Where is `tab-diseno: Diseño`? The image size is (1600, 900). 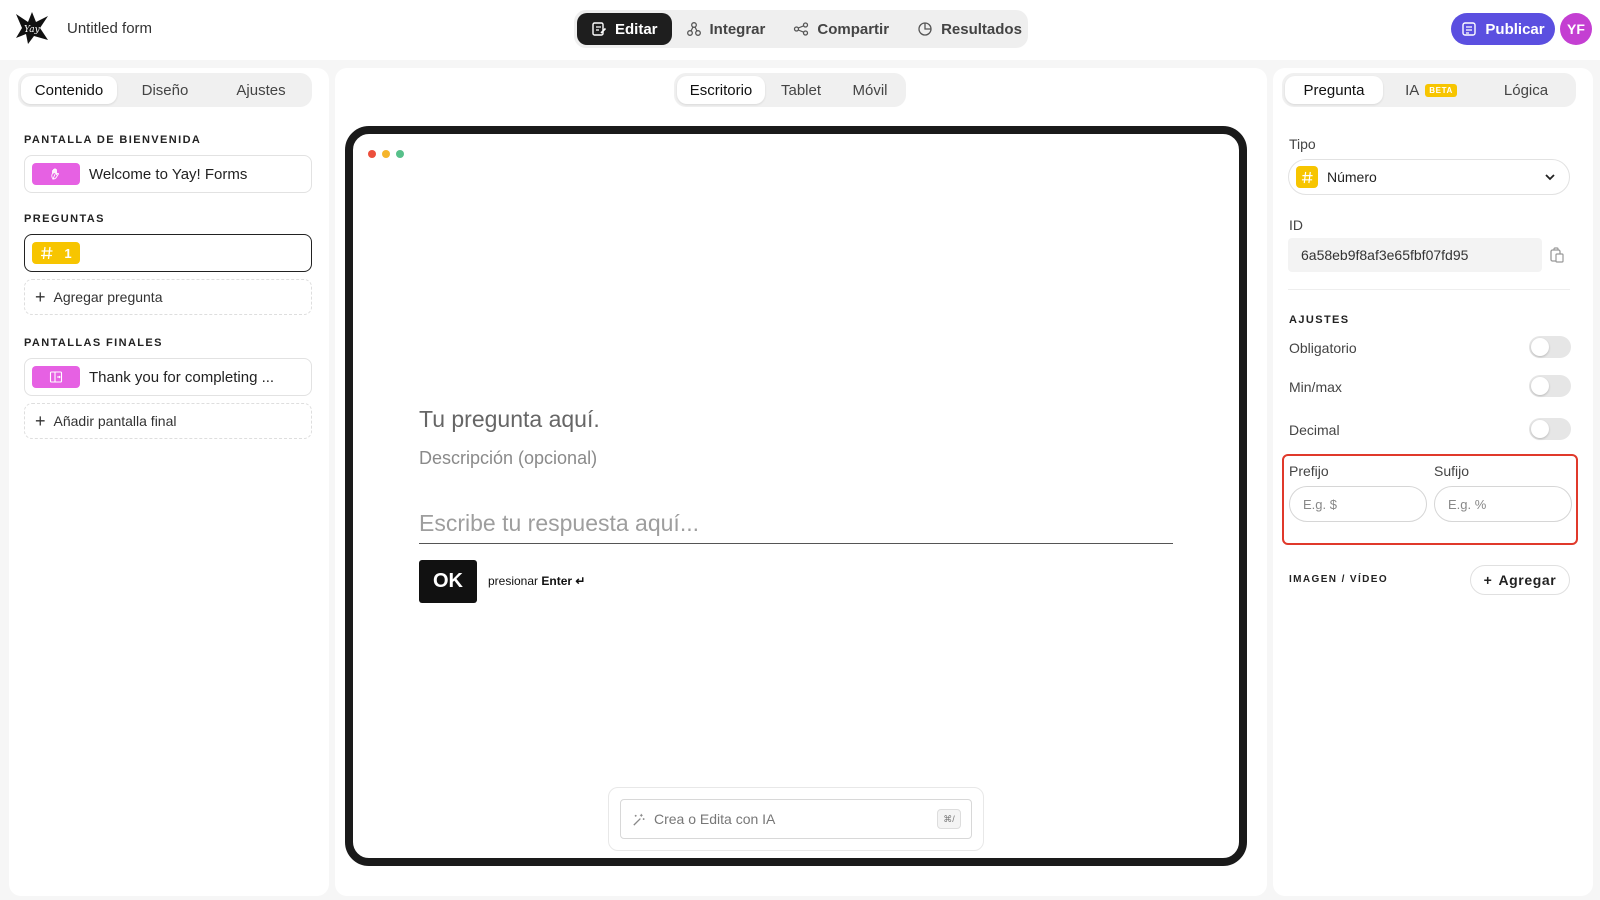
tab-diseno: Diseño is located at coordinates (165, 90).